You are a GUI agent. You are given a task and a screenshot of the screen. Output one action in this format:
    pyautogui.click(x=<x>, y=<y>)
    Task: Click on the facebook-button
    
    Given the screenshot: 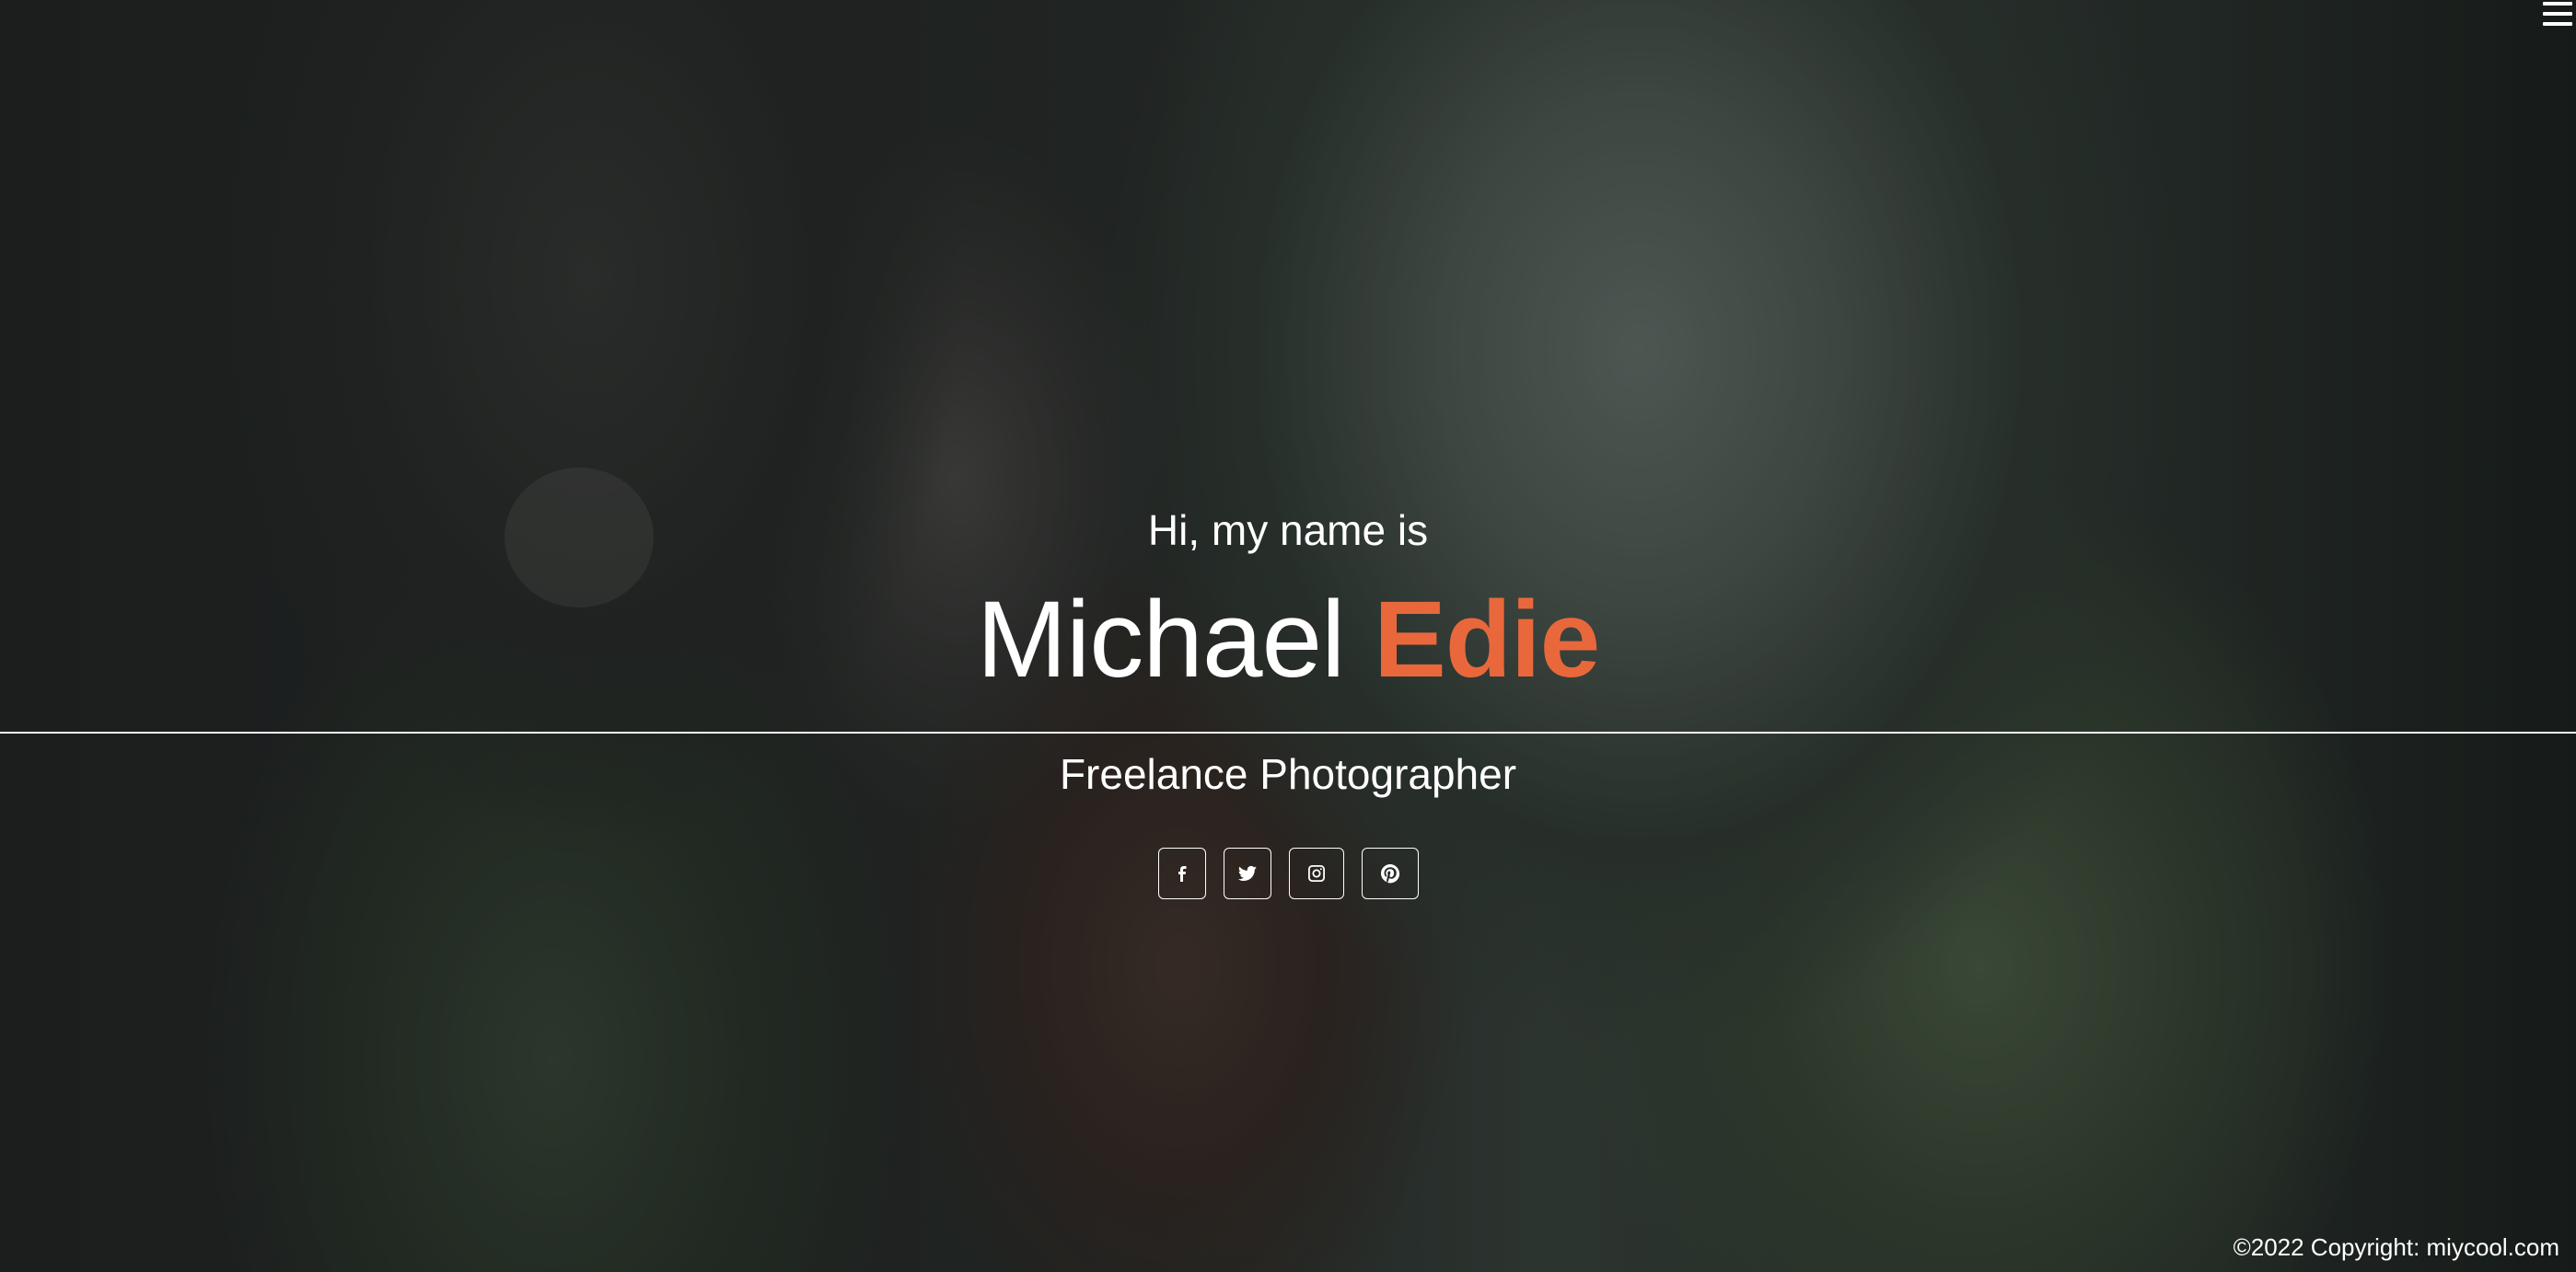 What is the action you would take?
    pyautogui.click(x=1181, y=873)
    